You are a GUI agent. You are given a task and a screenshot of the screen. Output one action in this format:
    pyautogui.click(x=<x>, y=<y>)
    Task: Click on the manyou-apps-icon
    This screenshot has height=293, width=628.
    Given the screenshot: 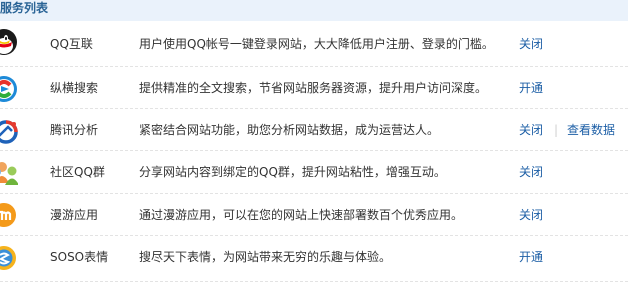 What is the action you would take?
    pyautogui.click(x=9, y=215)
    